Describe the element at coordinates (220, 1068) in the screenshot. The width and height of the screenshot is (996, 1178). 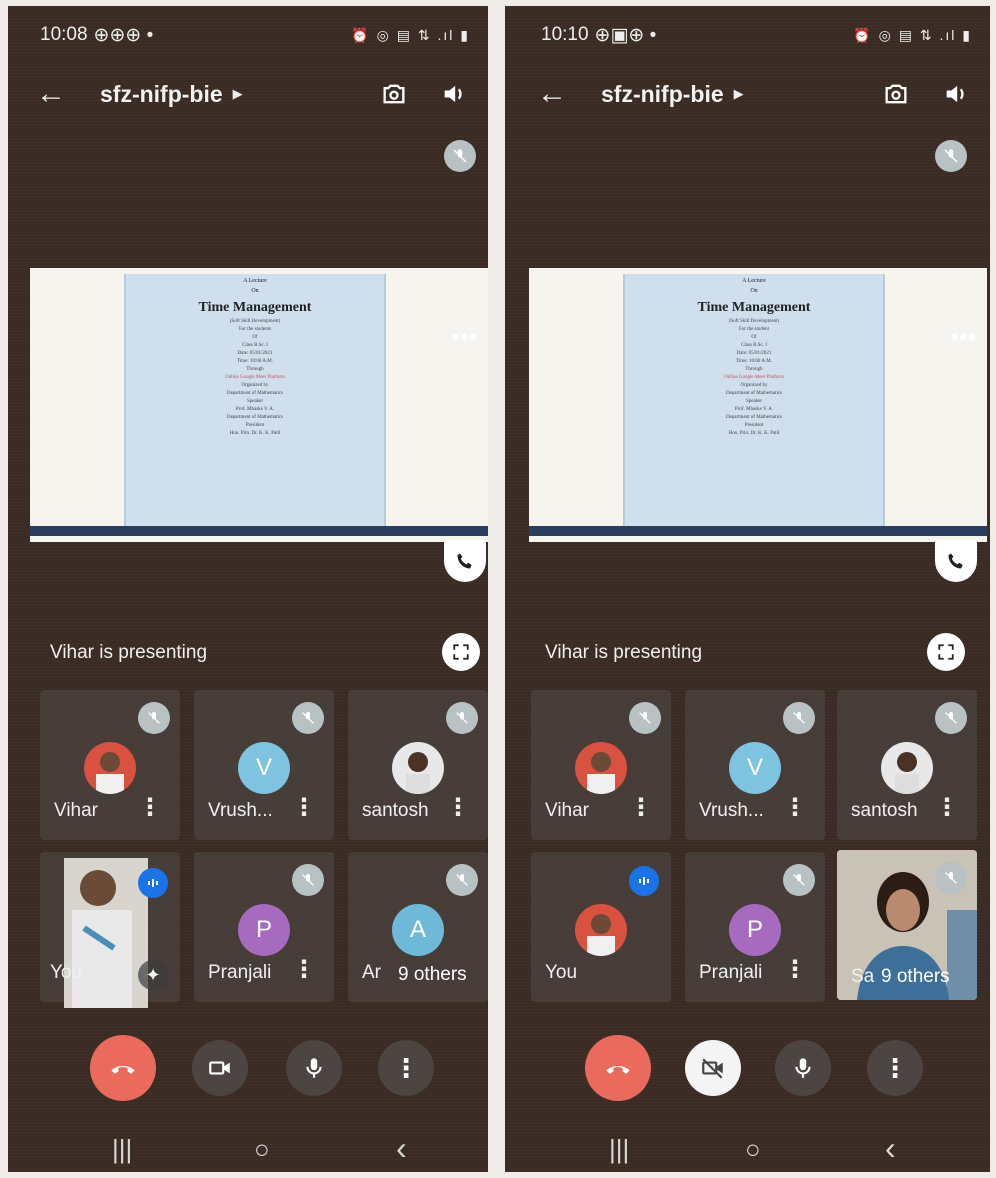
I see `camera-icon` at that location.